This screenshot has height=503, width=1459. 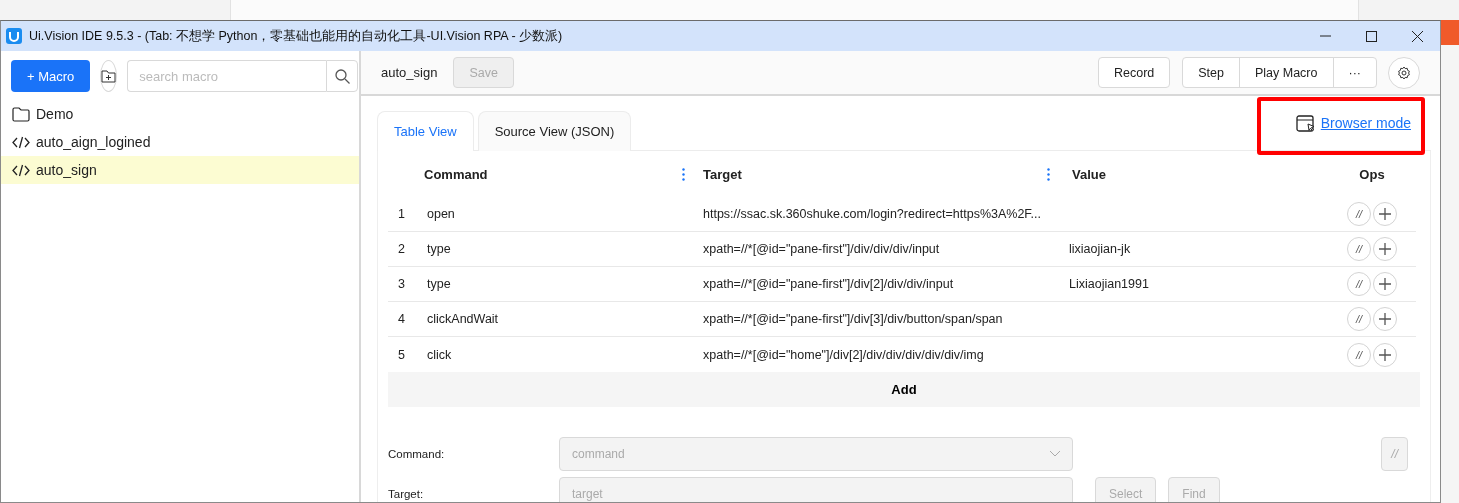 What do you see at coordinates (853, 319) in the screenshot?
I see `target-cell: xpath=//*[@id="pane-first"]/div[3]/div/button/span/span` at bounding box center [853, 319].